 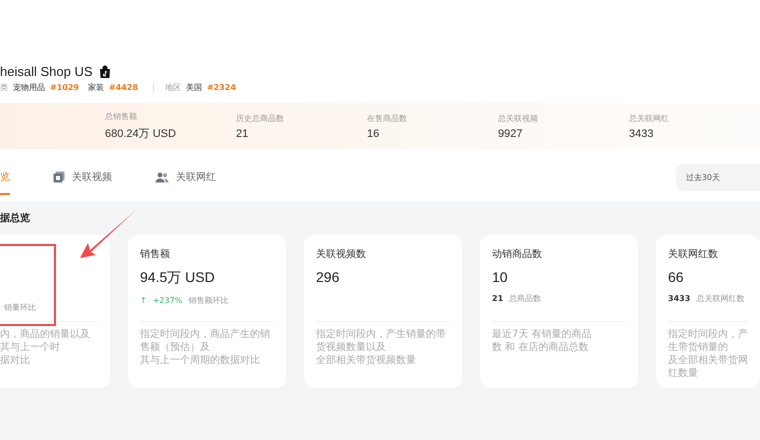 What do you see at coordinates (46, 71) in the screenshot?
I see `shop-name: heisall Shop US` at bounding box center [46, 71].